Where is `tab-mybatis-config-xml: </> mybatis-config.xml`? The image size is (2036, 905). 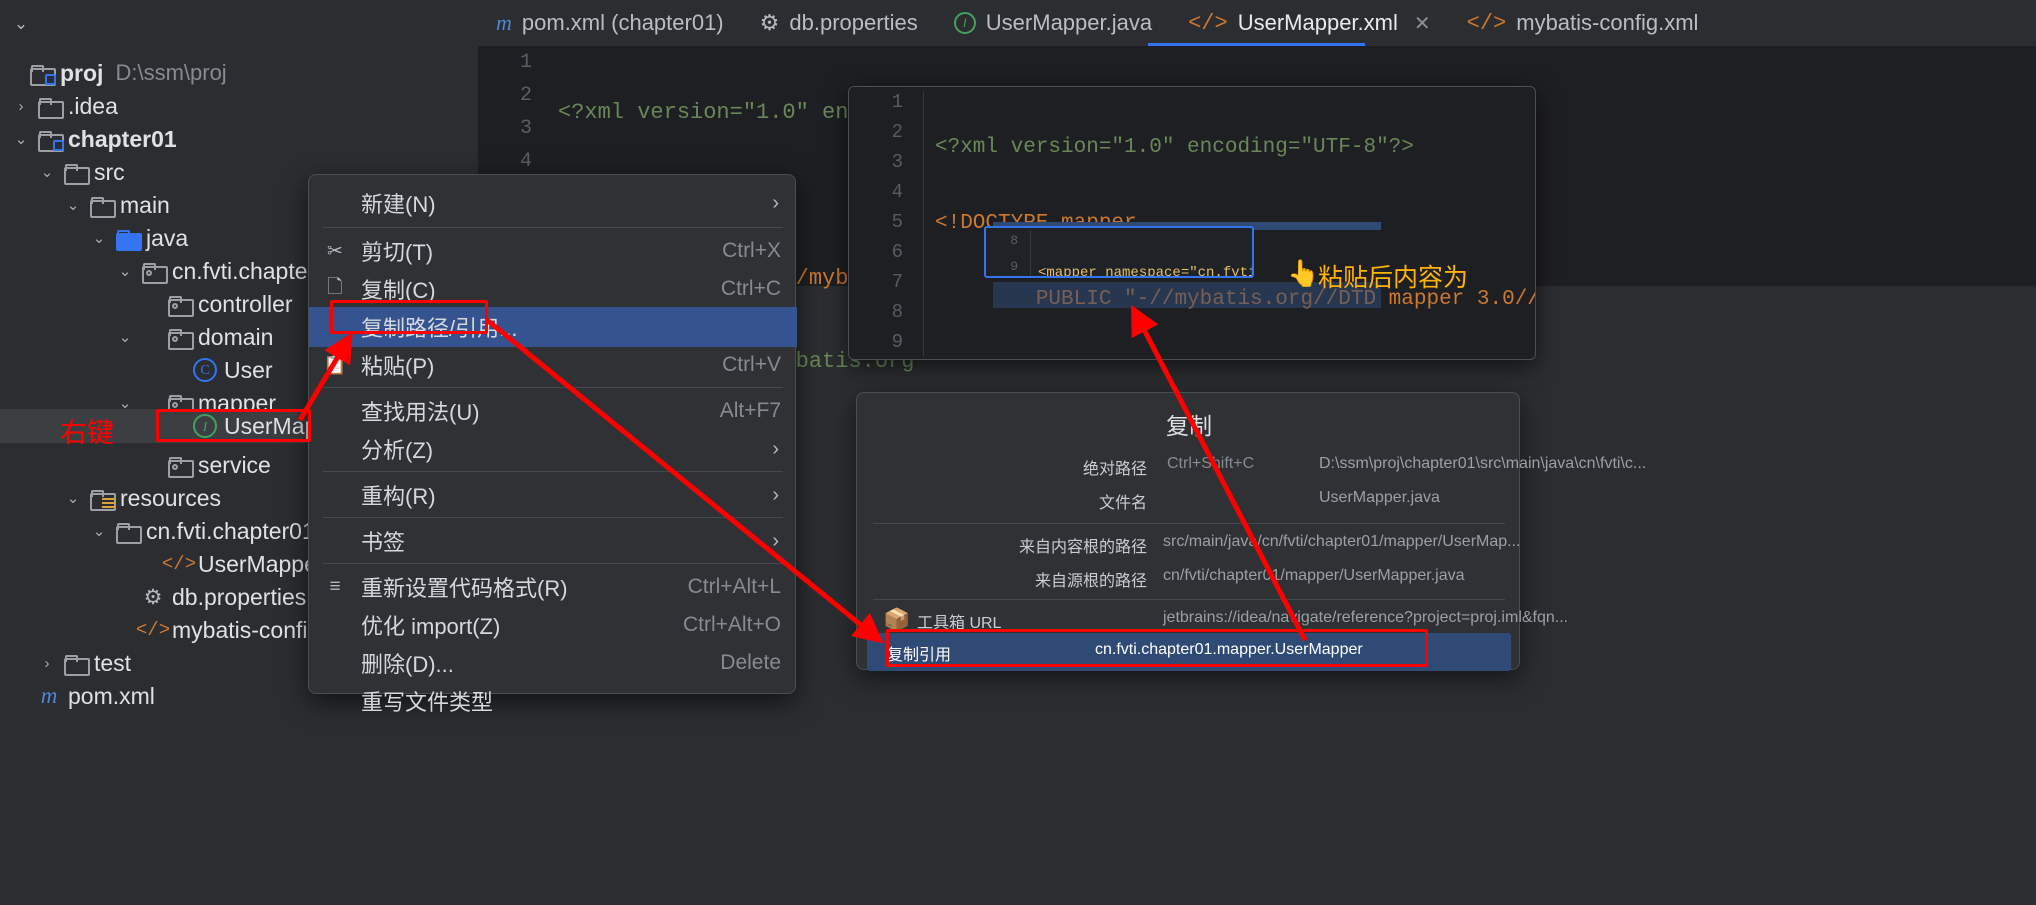
tab-mybatis-config-xml: </> mybatis-config.xml is located at coordinates (1583, 23).